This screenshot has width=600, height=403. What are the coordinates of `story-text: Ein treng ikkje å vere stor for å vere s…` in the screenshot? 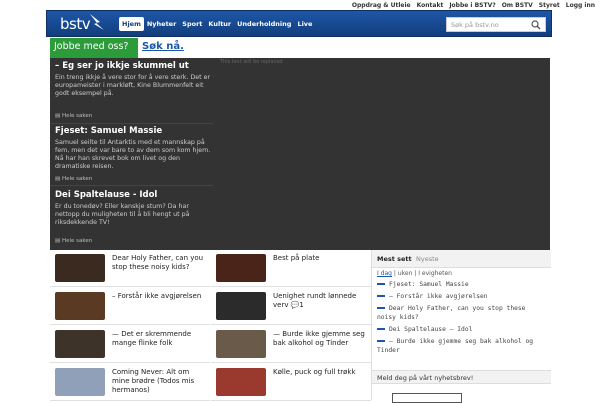 It's located at (133, 85).